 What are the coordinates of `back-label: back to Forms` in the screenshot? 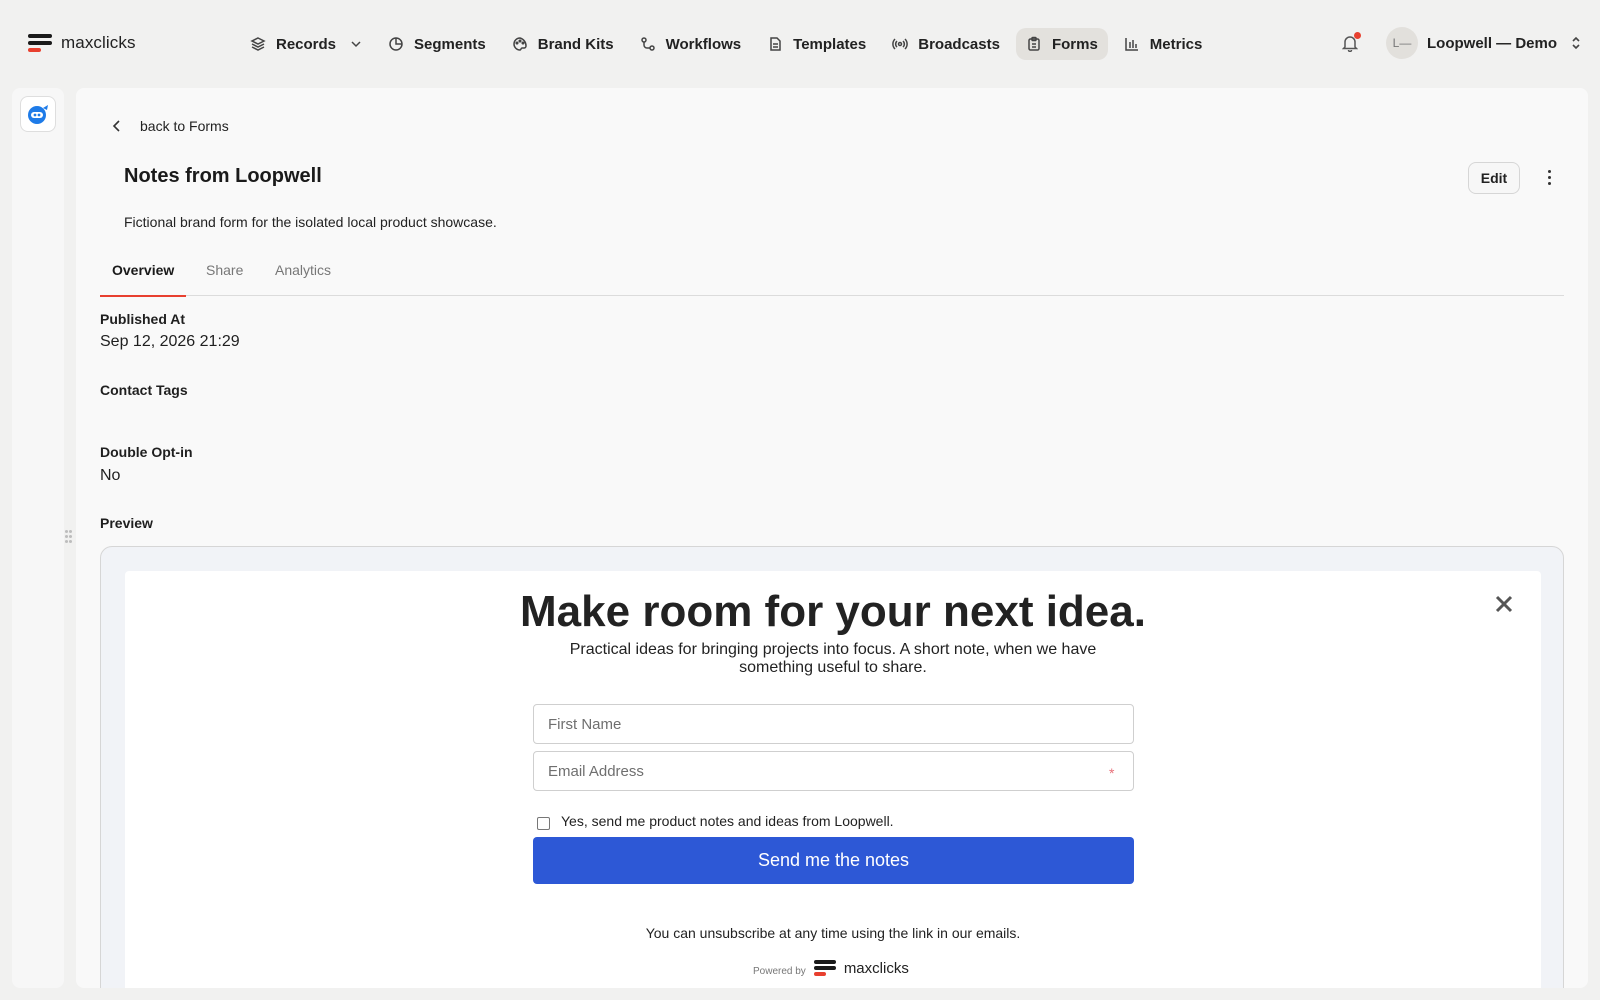 It's located at (184, 126).